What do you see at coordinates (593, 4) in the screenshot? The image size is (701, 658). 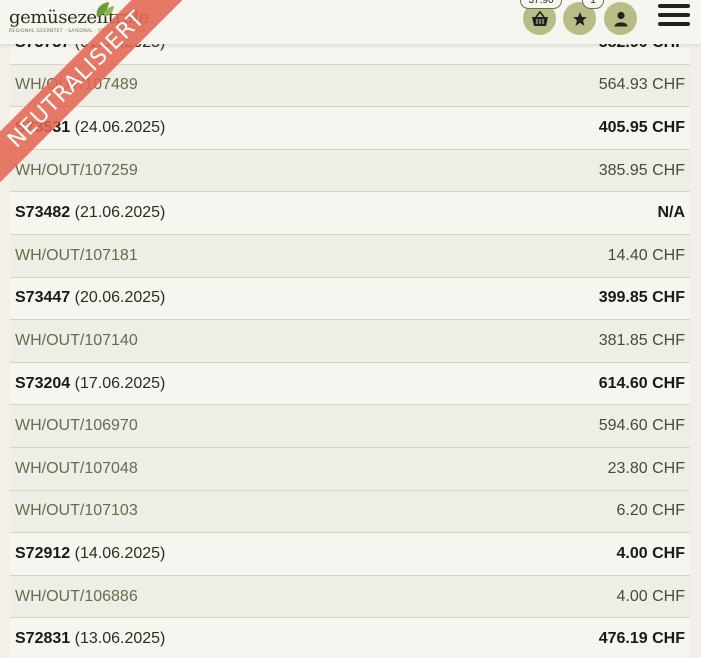 I see `favorites-badge: 1` at bounding box center [593, 4].